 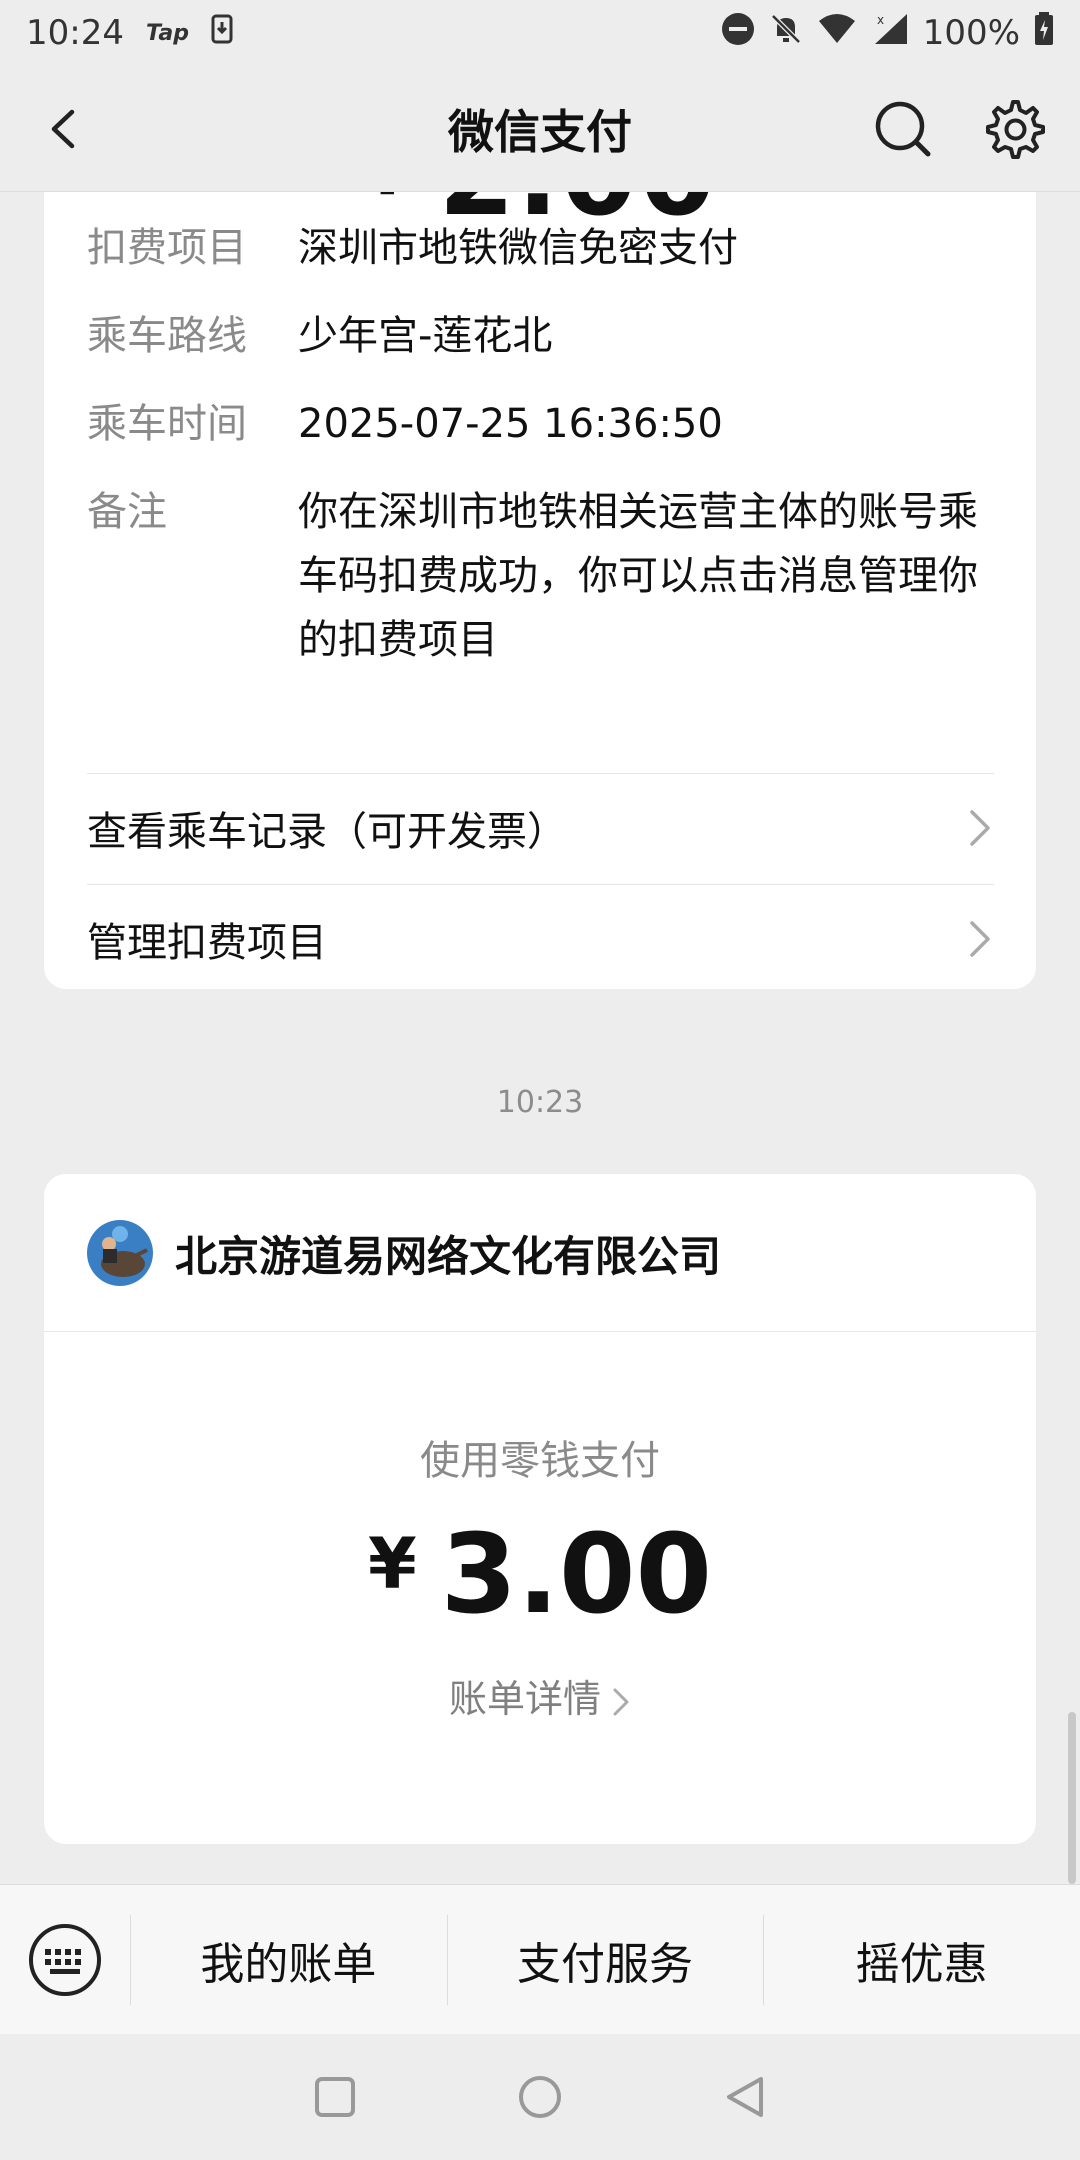 What do you see at coordinates (335, 2097) in the screenshot?
I see `recents-icon` at bounding box center [335, 2097].